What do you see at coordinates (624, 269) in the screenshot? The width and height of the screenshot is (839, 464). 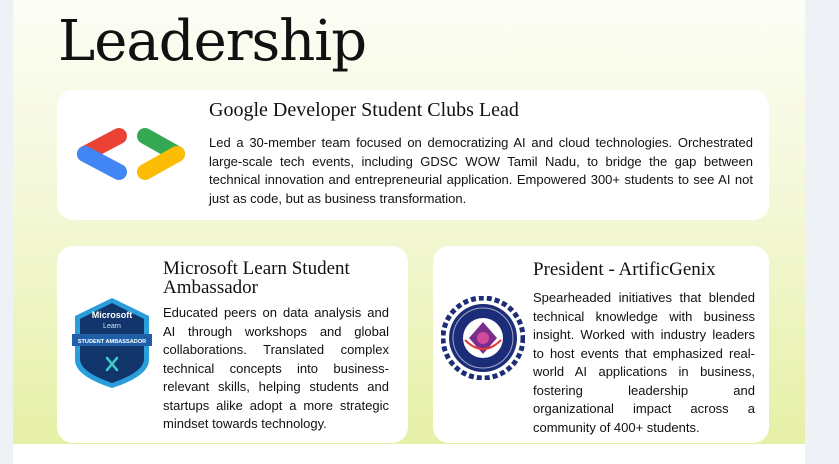 I see `card-title: President - ArtificGenix` at bounding box center [624, 269].